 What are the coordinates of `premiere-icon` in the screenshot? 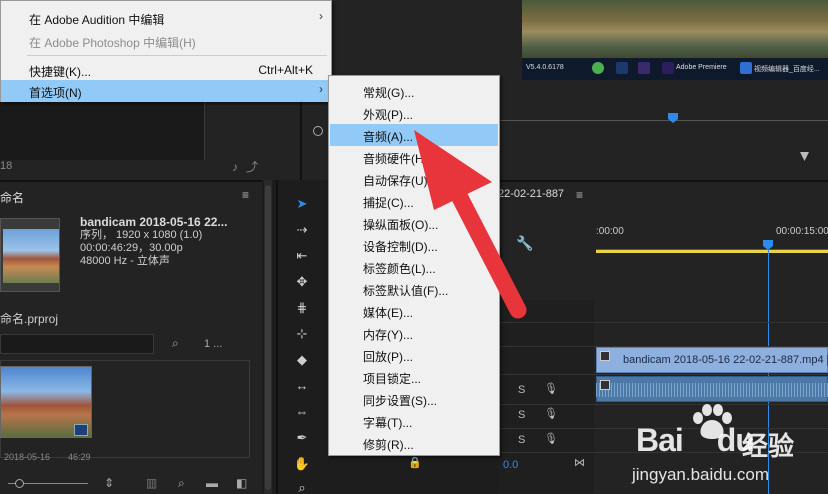 It's located at (668, 68).